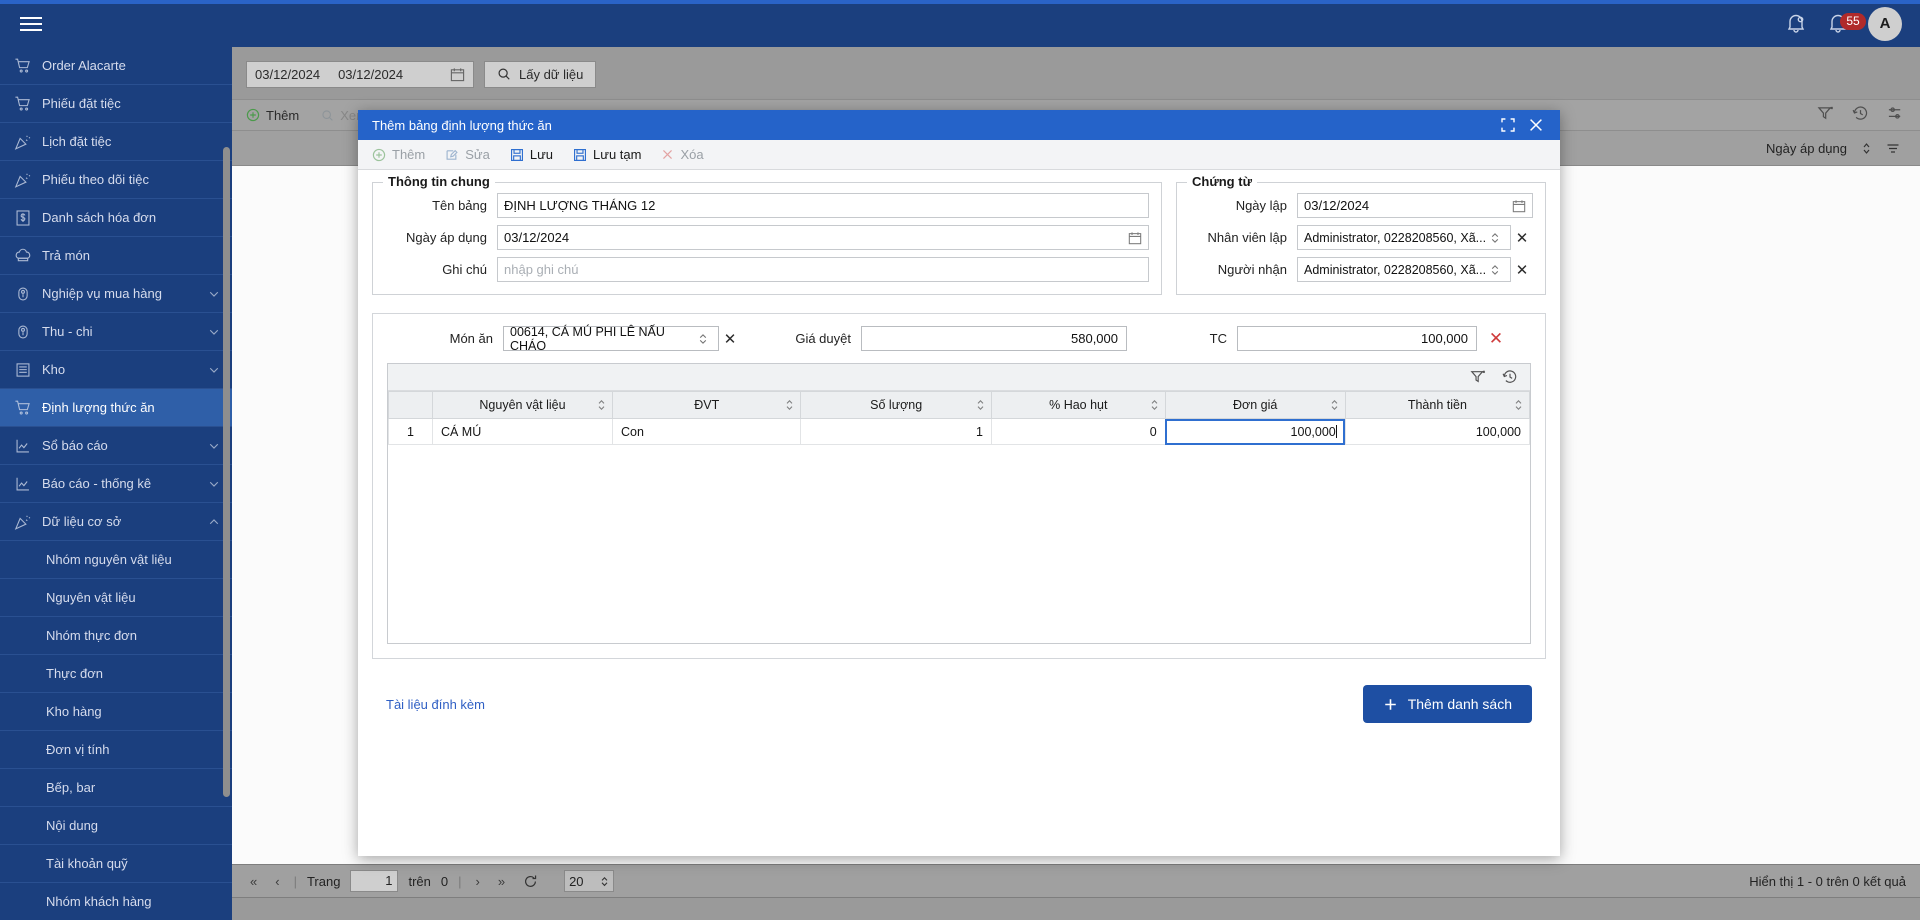 The image size is (1920, 920). Describe the element at coordinates (116, 218) in the screenshot. I see `sidebar-item-4: Danh sách hóa đơn` at that location.